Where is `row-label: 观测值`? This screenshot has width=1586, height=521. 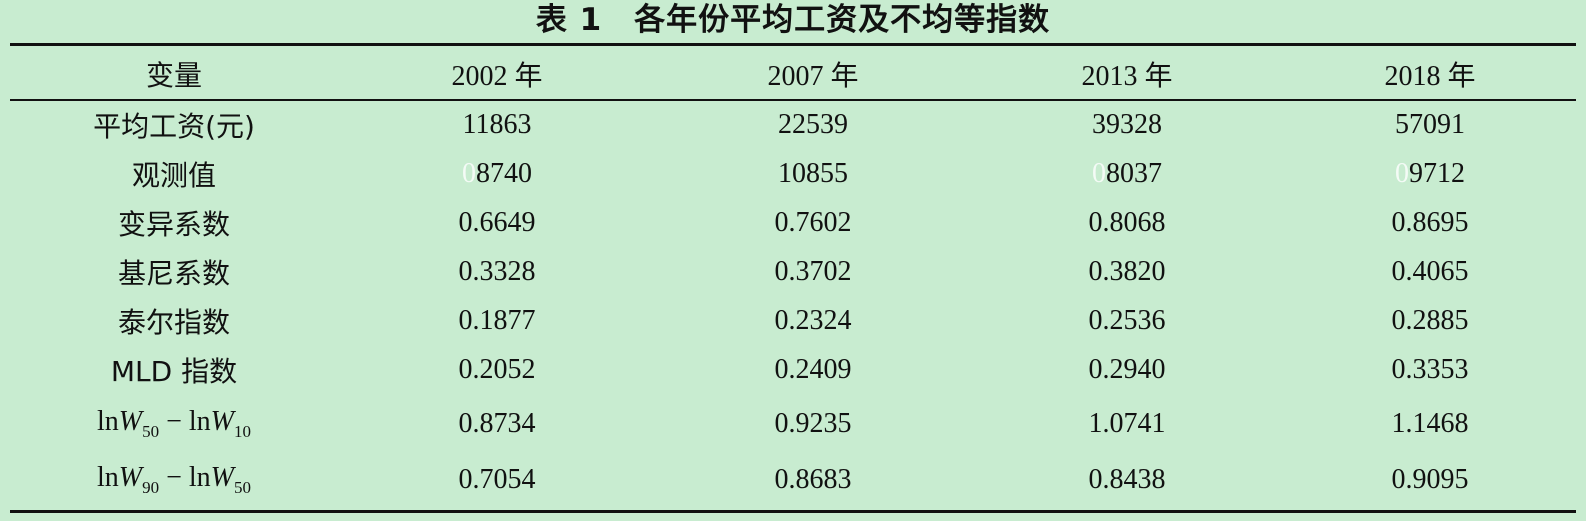
row-label: 观测值 is located at coordinates (173, 175).